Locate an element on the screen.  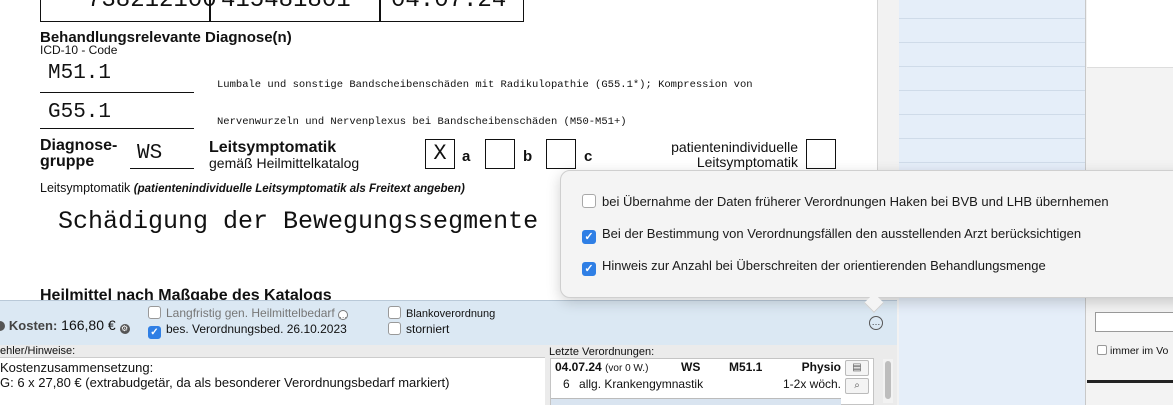
immer-checkbox-row: immer im Vo is located at coordinates (1132, 351).